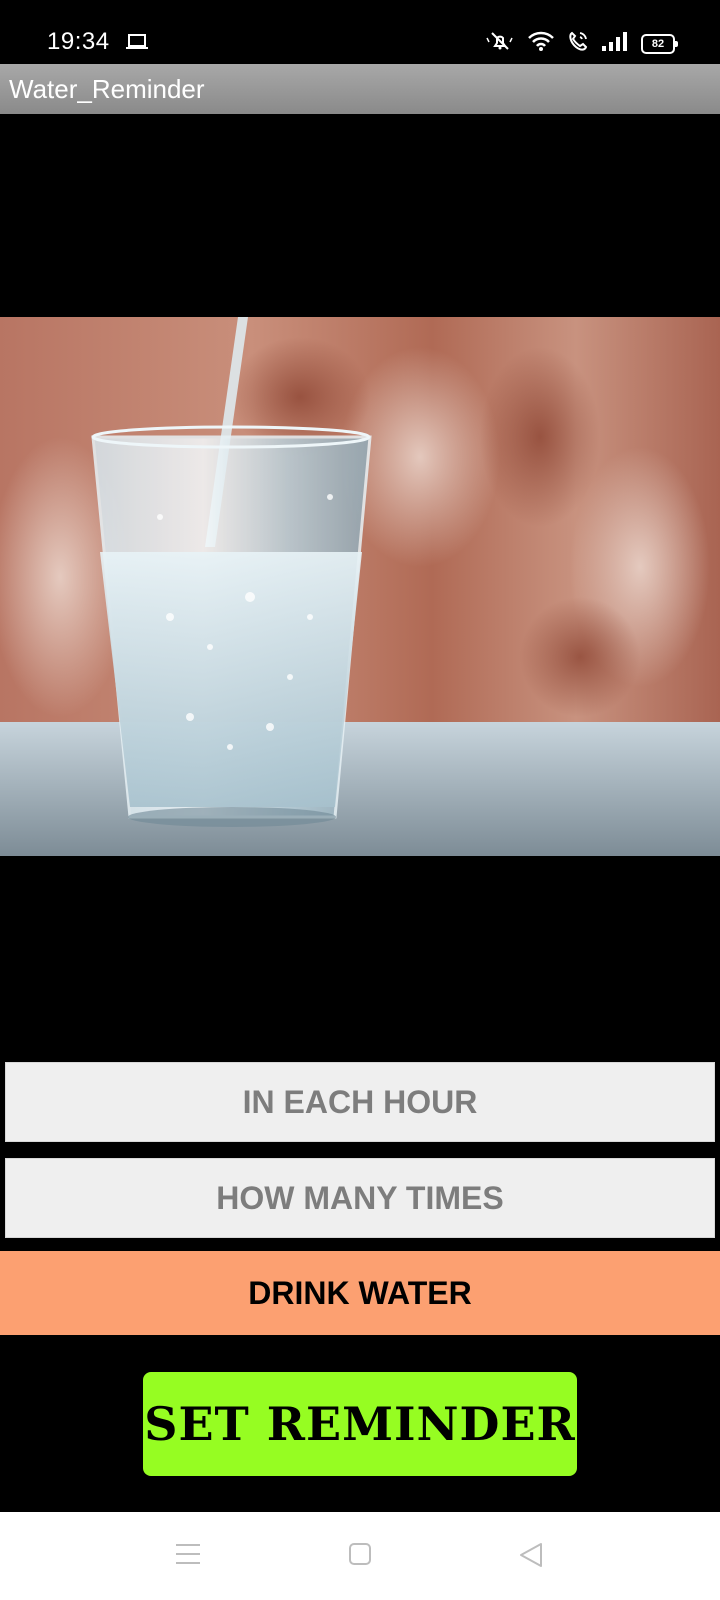  What do you see at coordinates (615, 43) in the screenshot?
I see `signal-icon` at bounding box center [615, 43].